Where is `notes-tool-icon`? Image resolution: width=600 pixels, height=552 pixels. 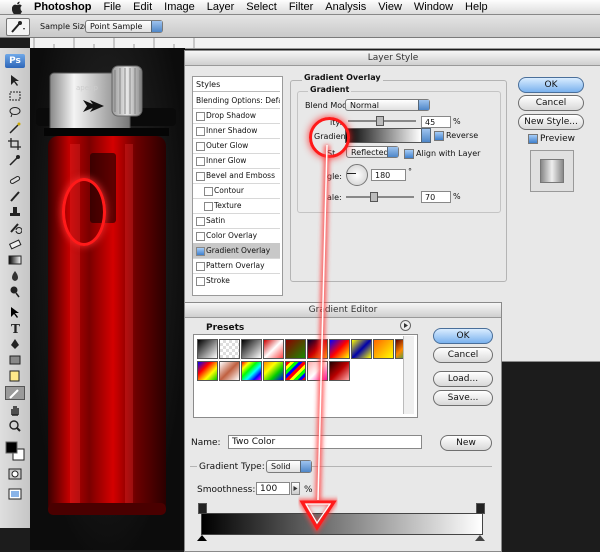
notes-tool-icon is located at coordinates (15, 376).